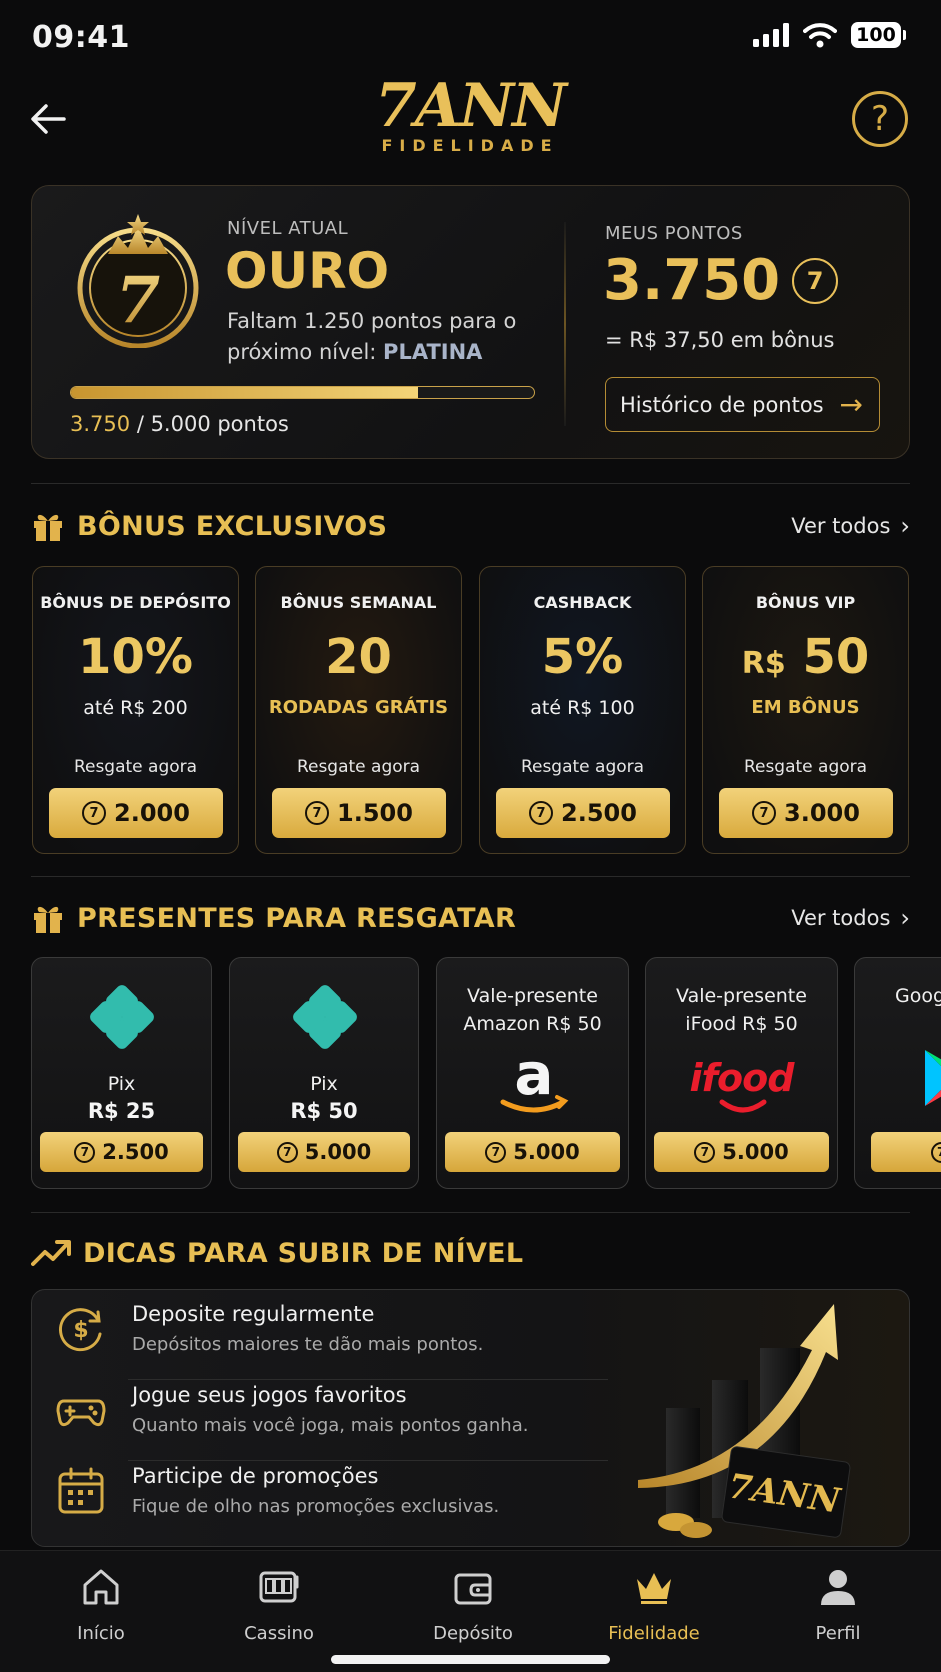 This screenshot has width=941, height=1672. Describe the element at coordinates (473, 1604) in the screenshot. I see `nav-item-deposito: Depósito` at that location.